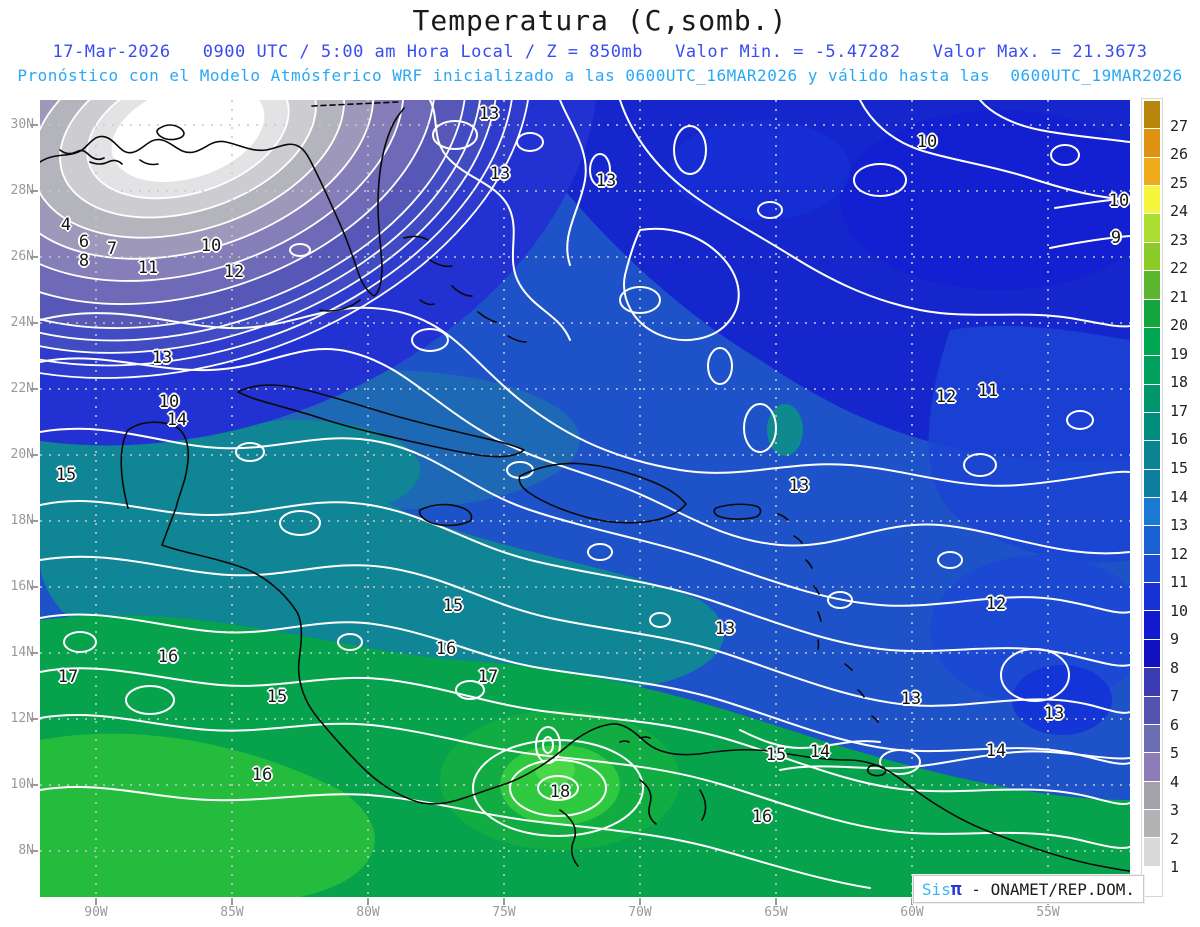 The image size is (1200, 927). Describe the element at coordinates (1179, 239) in the screenshot. I see `colorbar-tick-label: 23` at that location.